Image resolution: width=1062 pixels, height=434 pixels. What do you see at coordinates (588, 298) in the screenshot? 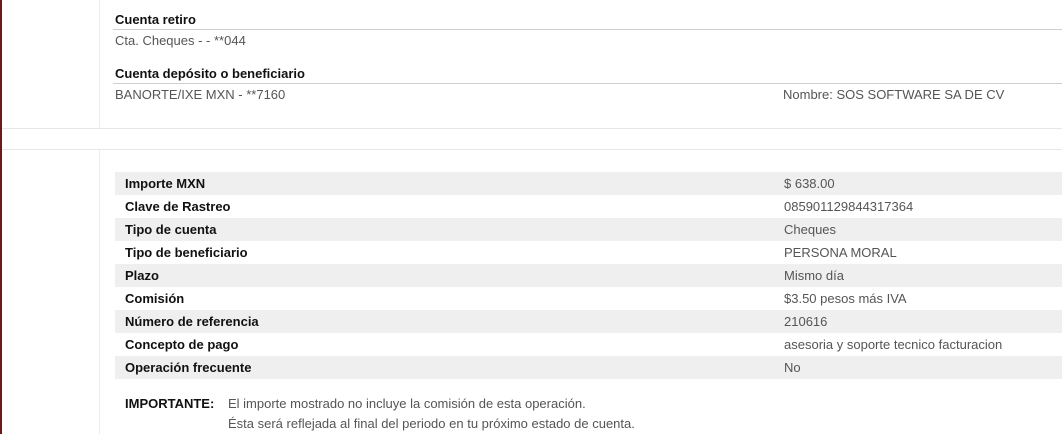
I see `table-row: Comisión $3.50 pesos más IVA` at bounding box center [588, 298].